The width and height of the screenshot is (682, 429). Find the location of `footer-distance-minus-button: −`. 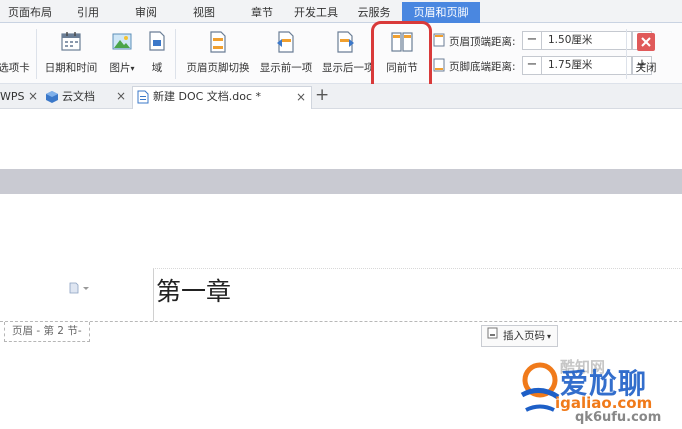

footer-distance-minus-button: − is located at coordinates (532, 65).